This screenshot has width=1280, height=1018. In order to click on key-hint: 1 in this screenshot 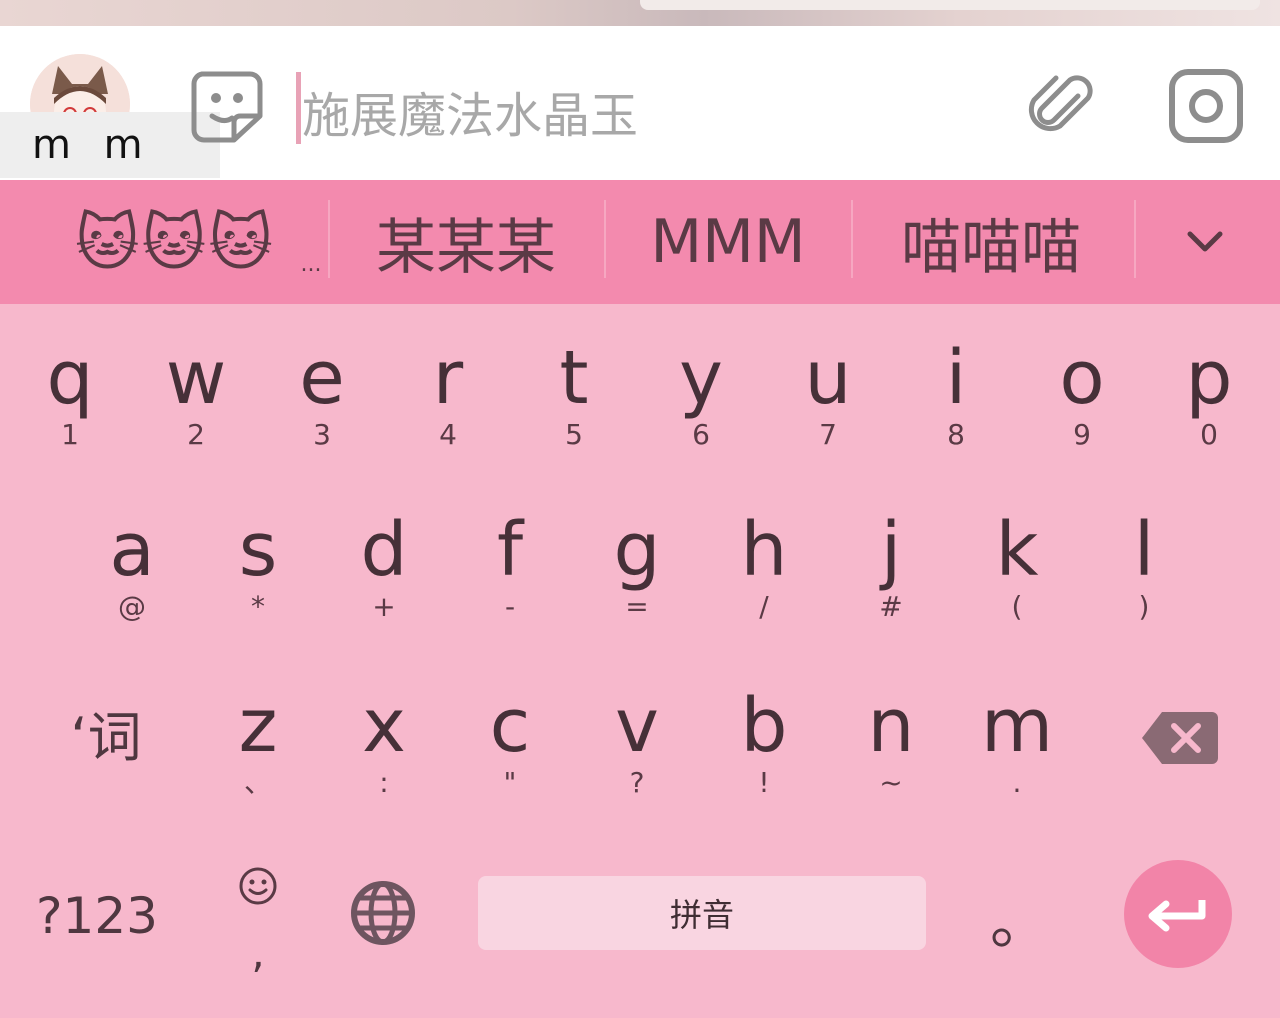, I will do `click(70, 434)`.